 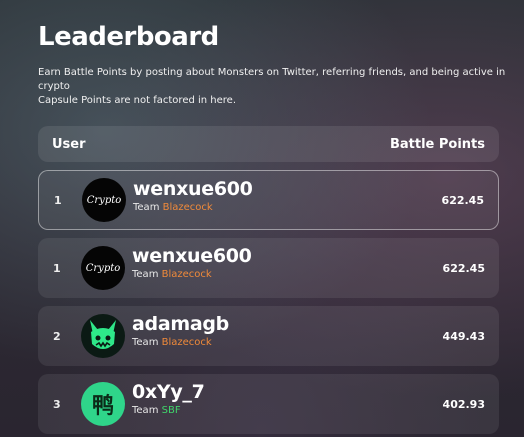 I want to click on leaderboard-header: User Battle Points, so click(x=268, y=144).